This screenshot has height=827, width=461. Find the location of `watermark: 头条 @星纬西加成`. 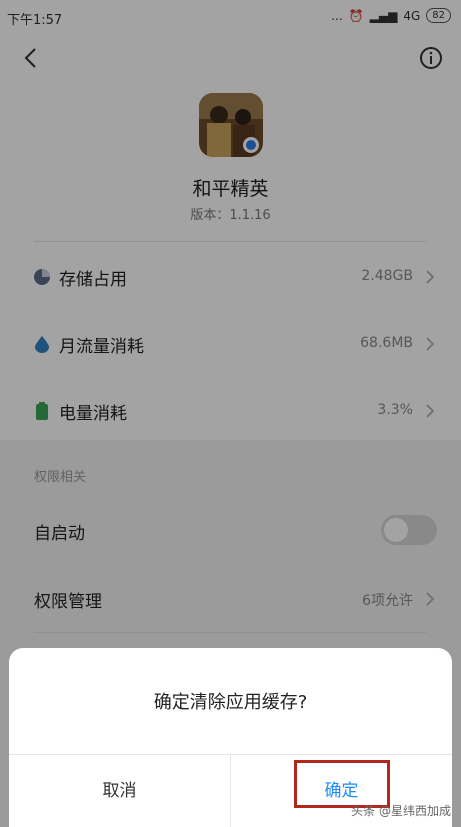

watermark: 头条 @星纬西加成 is located at coordinates (401, 811).